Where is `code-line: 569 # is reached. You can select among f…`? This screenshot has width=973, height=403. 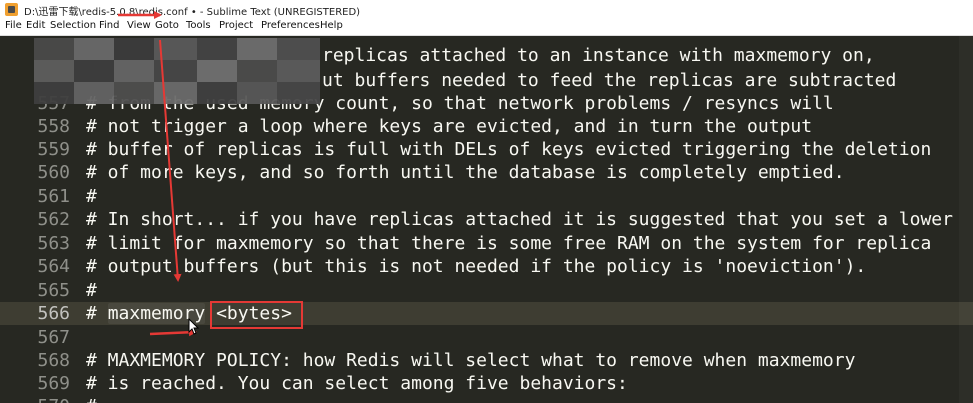
code-line: 569 # is reached. You can select among f… is located at coordinates (486, 383).